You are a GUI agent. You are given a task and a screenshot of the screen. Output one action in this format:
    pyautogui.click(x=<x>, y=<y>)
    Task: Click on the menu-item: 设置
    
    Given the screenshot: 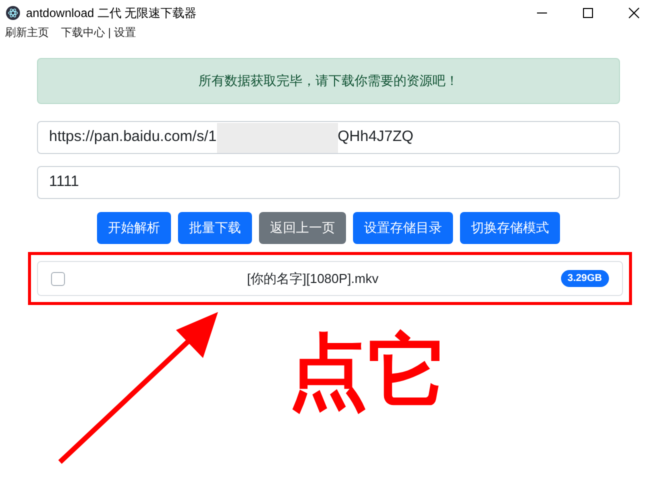 What is the action you would take?
    pyautogui.click(x=125, y=33)
    